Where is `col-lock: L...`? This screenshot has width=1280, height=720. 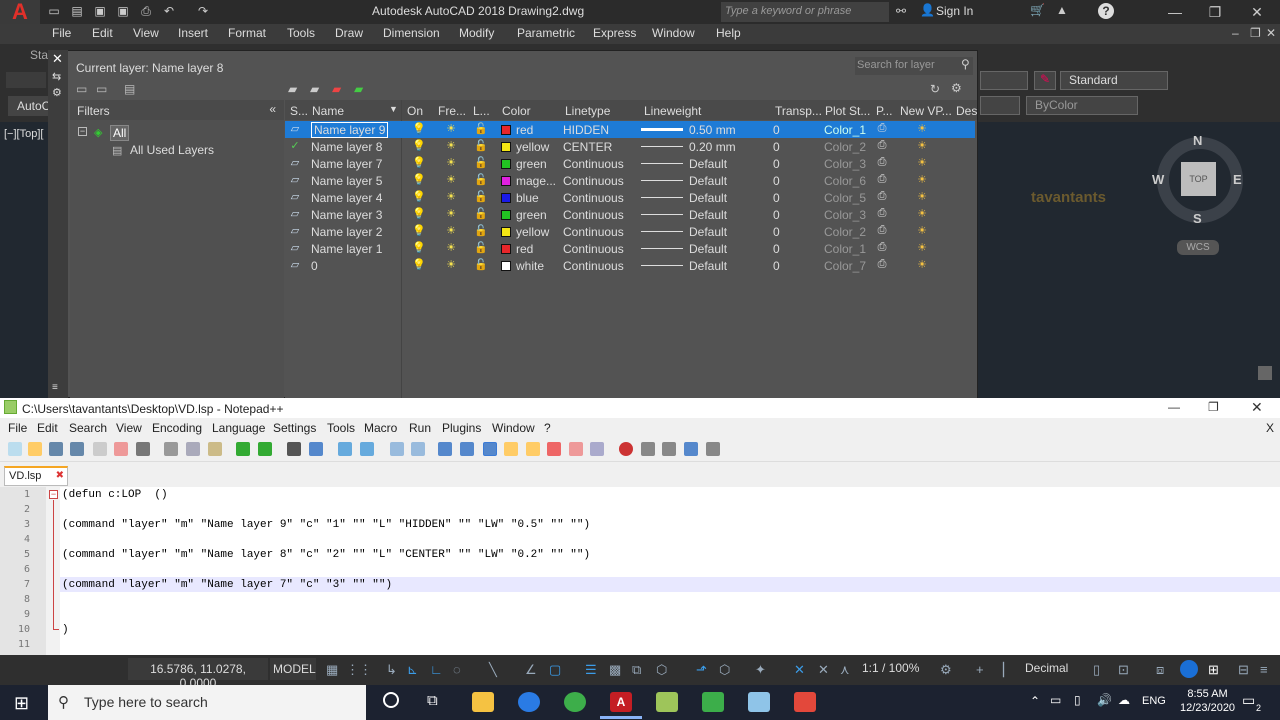 col-lock: L... is located at coordinates (481, 111).